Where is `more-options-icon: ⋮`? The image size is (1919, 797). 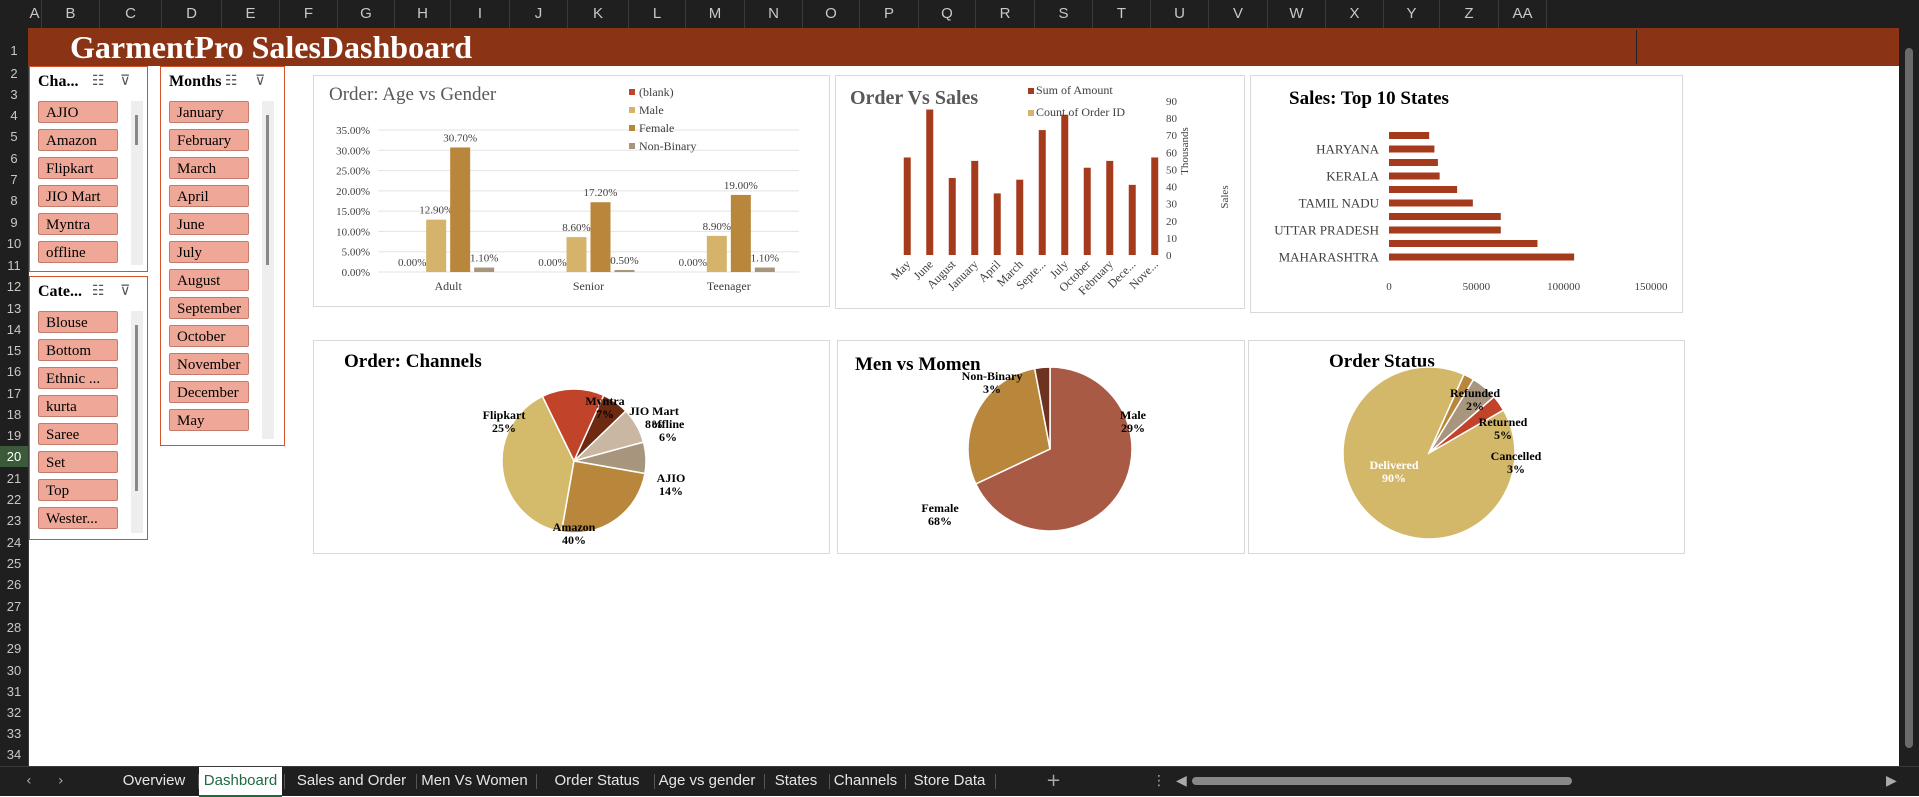
more-options-icon: ⋮ is located at coordinates (1159, 781).